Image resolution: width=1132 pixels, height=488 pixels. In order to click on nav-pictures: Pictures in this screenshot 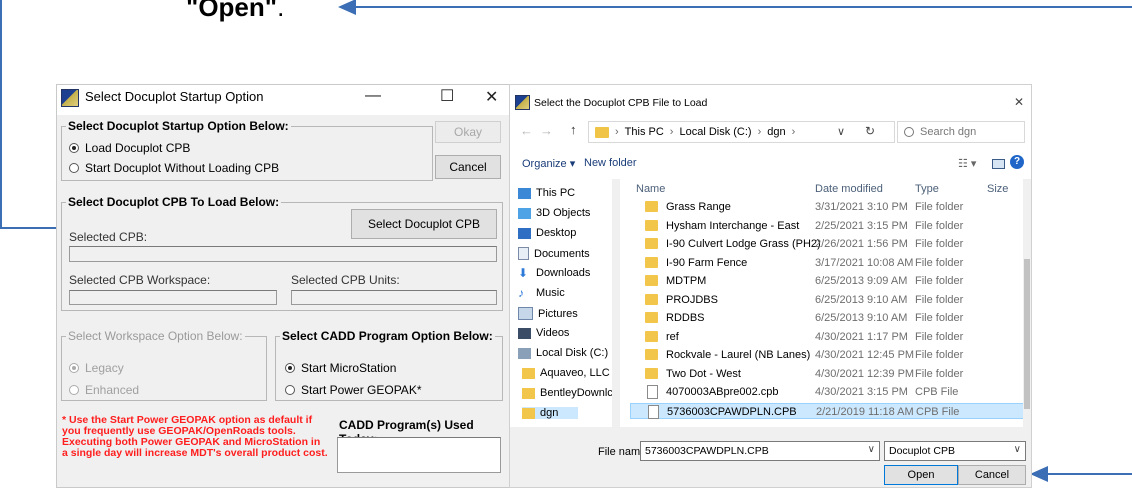, I will do `click(548, 313)`.